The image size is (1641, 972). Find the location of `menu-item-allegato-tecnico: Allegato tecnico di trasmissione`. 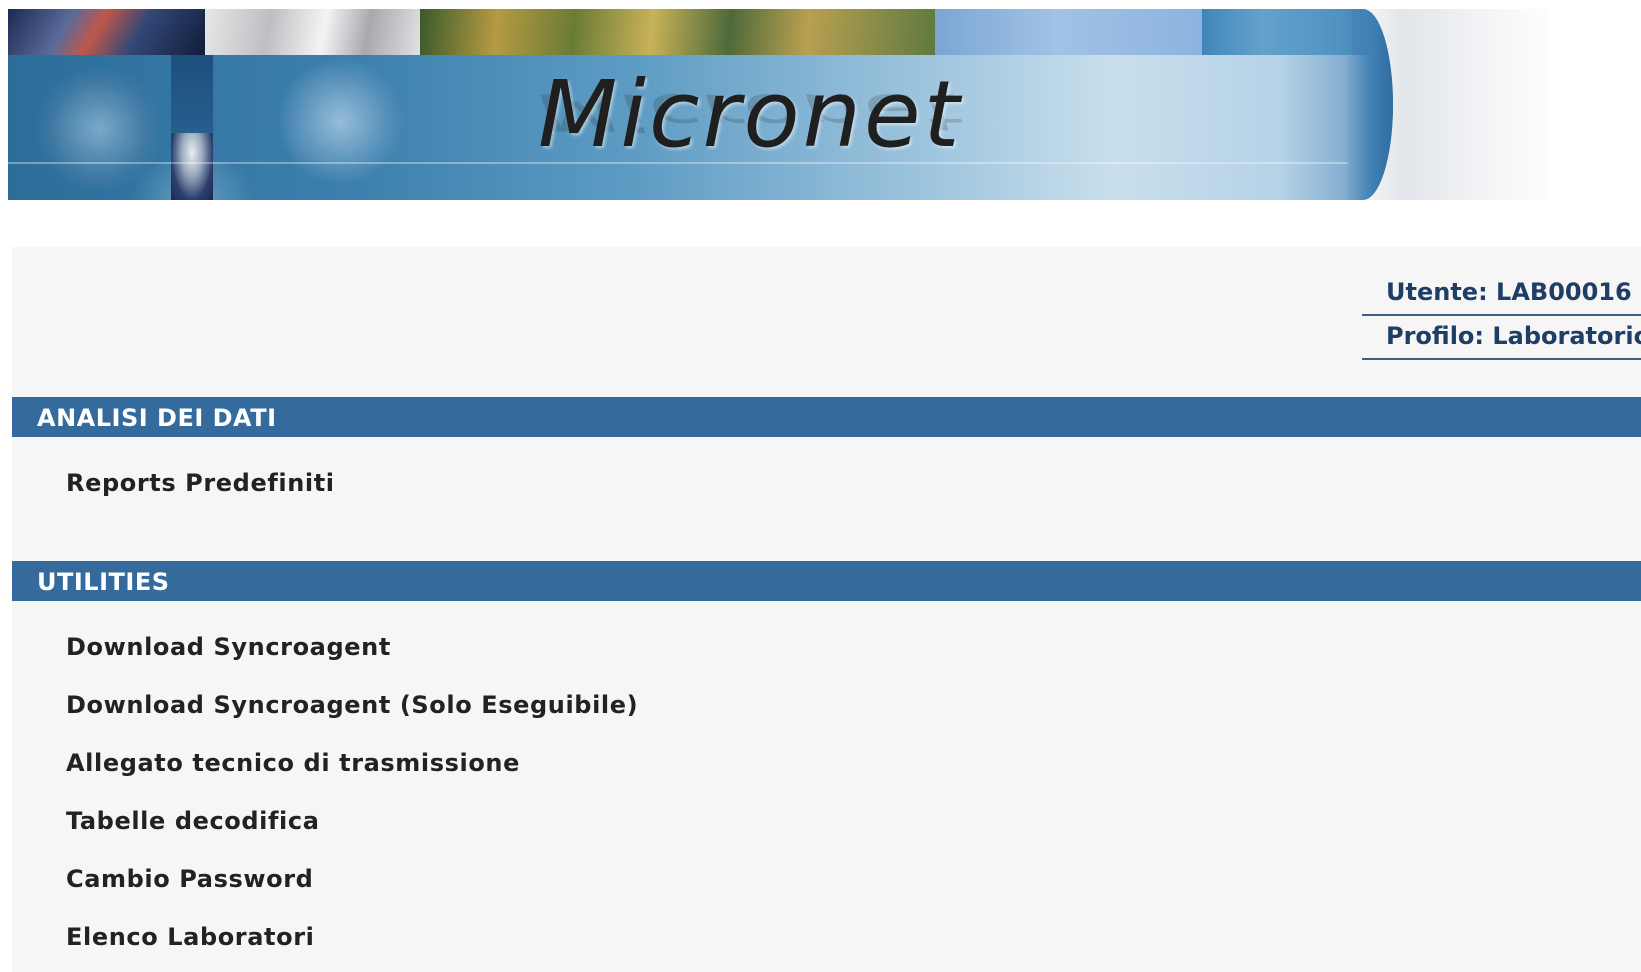

menu-item-allegato-tecnico: Allegato tecnico di trasmissione is located at coordinates (293, 763).